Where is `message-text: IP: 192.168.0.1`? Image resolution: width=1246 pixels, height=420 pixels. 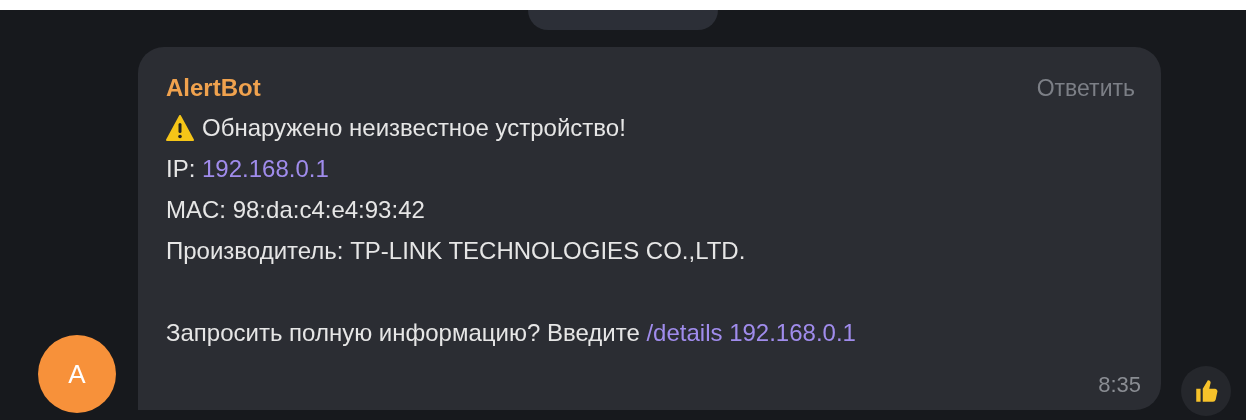 message-text: IP: 192.168.0.1 is located at coordinates (247, 169).